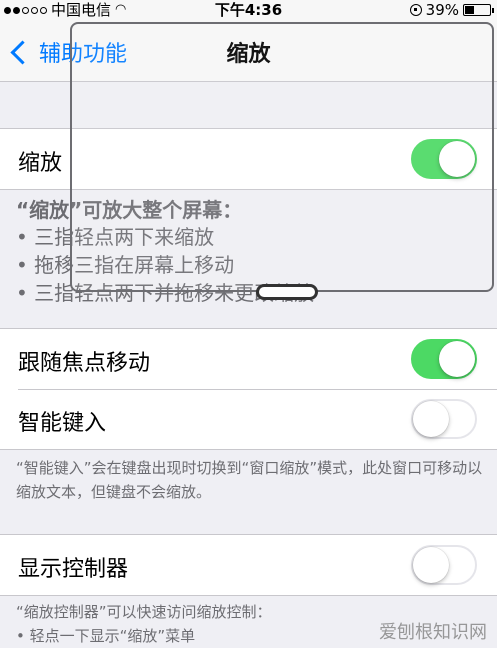 The height and width of the screenshot is (648, 497). What do you see at coordinates (433, 632) in the screenshot?
I see `watermark: 爱刨根知识网` at bounding box center [433, 632].